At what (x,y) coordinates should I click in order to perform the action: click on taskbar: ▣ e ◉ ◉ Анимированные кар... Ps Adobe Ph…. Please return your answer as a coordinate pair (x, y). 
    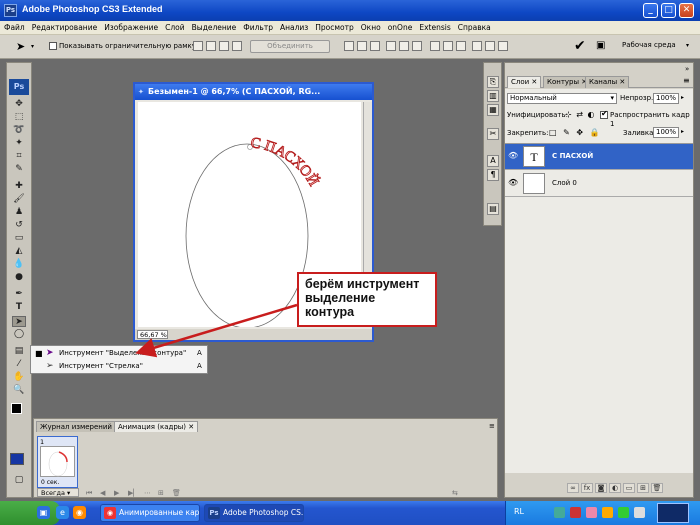
    Looking at the image, I should click on (350, 513).